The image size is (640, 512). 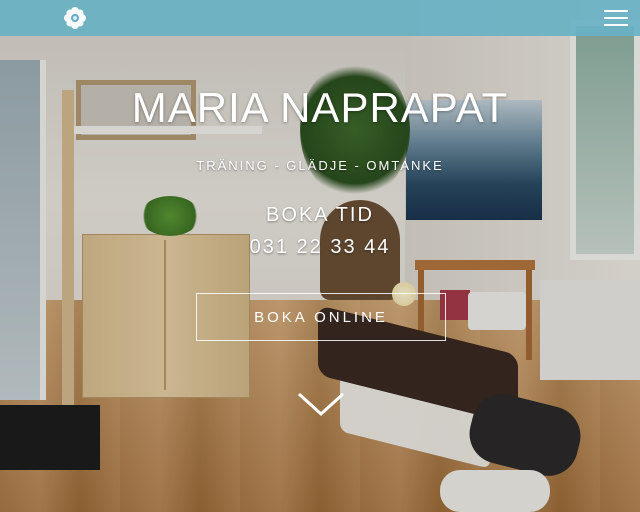 What do you see at coordinates (320, 215) in the screenshot?
I see `booking-heading: BOKA TID` at bounding box center [320, 215].